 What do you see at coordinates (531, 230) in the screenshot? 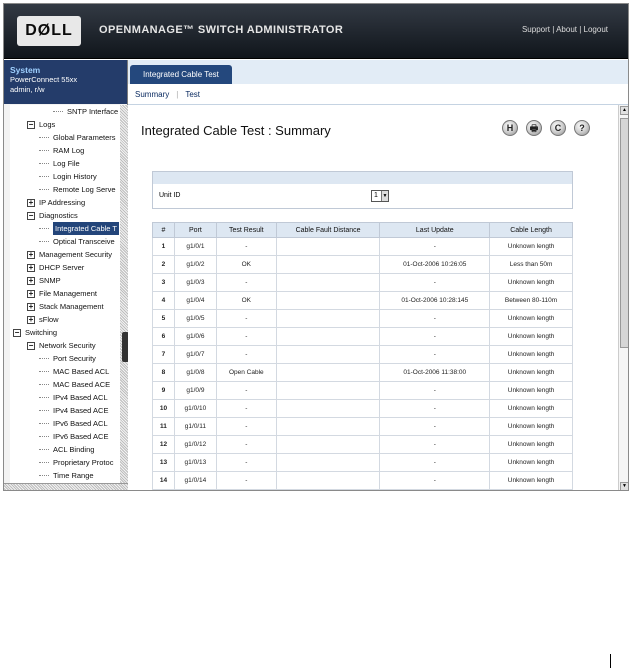
I see `col-cable-length-header: Cable Length` at bounding box center [531, 230].